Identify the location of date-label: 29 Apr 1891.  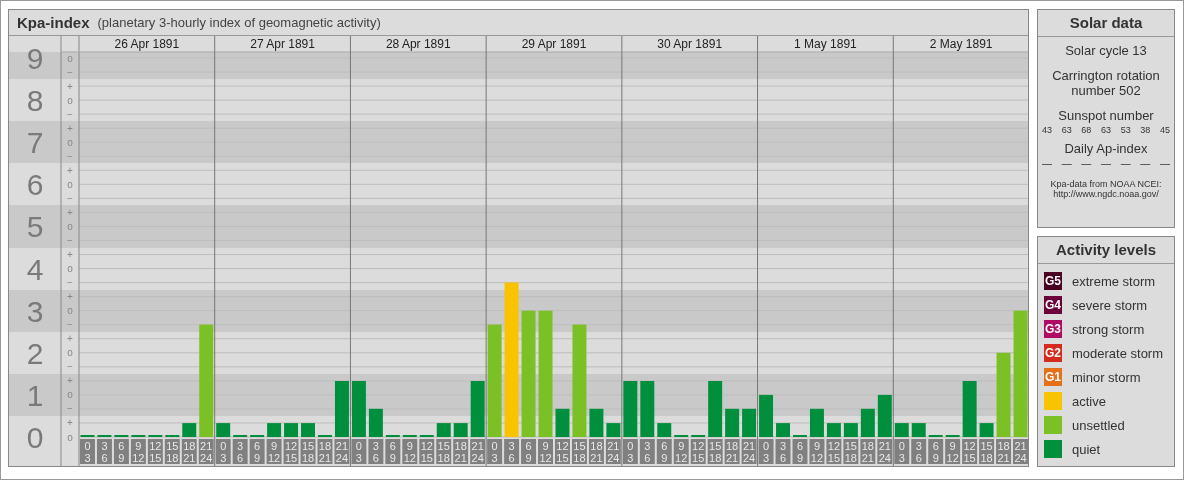
(554, 44).